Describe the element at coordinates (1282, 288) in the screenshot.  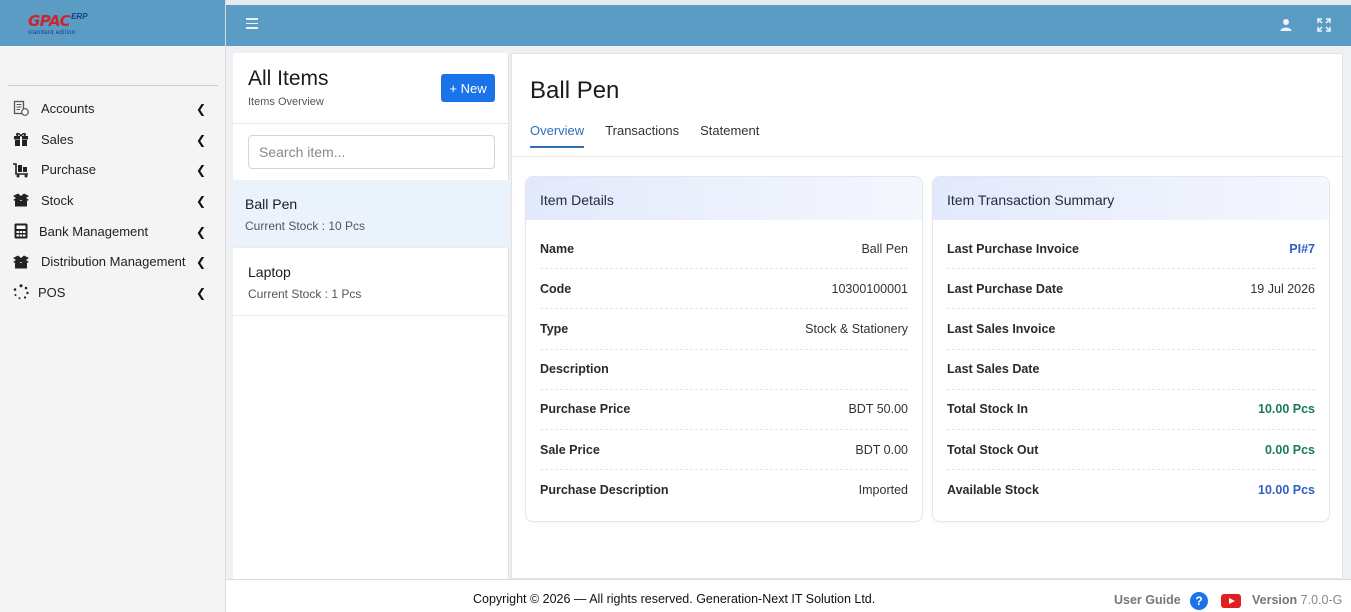
I see `row-value: 19 Jul 2026` at that location.